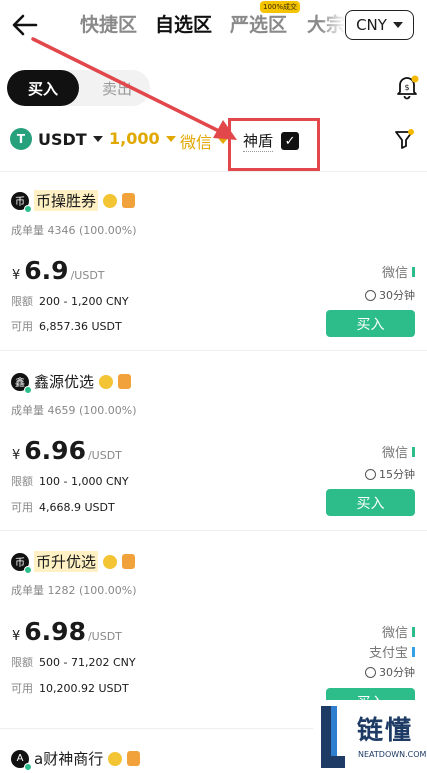 The height and width of the screenshot is (773, 427). Describe the element at coordinates (74, 410) in the screenshot. I see `volume-line: 成单量 4659 (100.00%)` at that location.